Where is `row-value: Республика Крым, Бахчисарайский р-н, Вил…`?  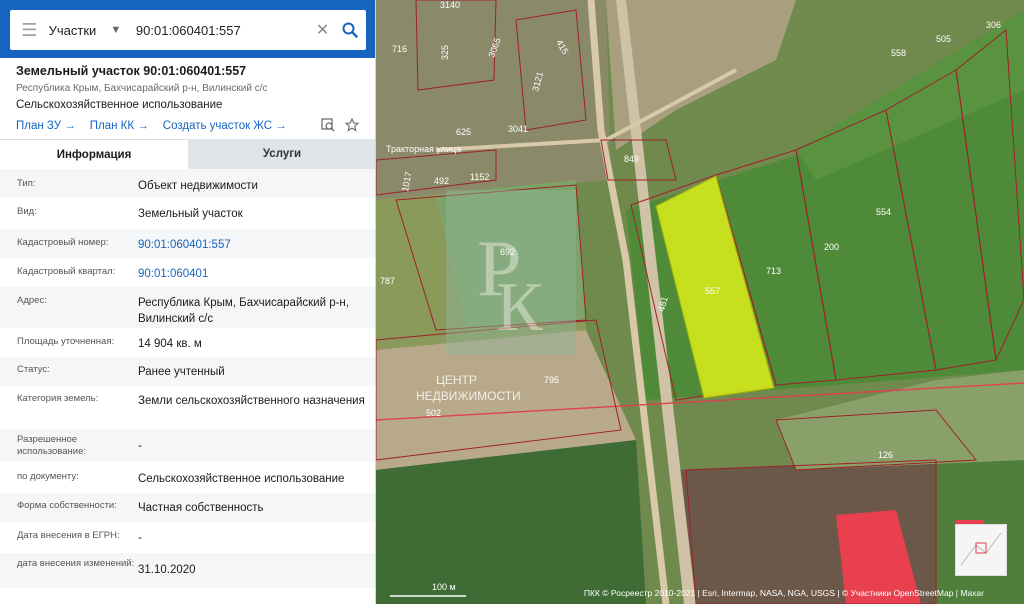
row-value: Республика Крым, Бахчисарайский р-н, Вил… is located at coordinates (243, 311).